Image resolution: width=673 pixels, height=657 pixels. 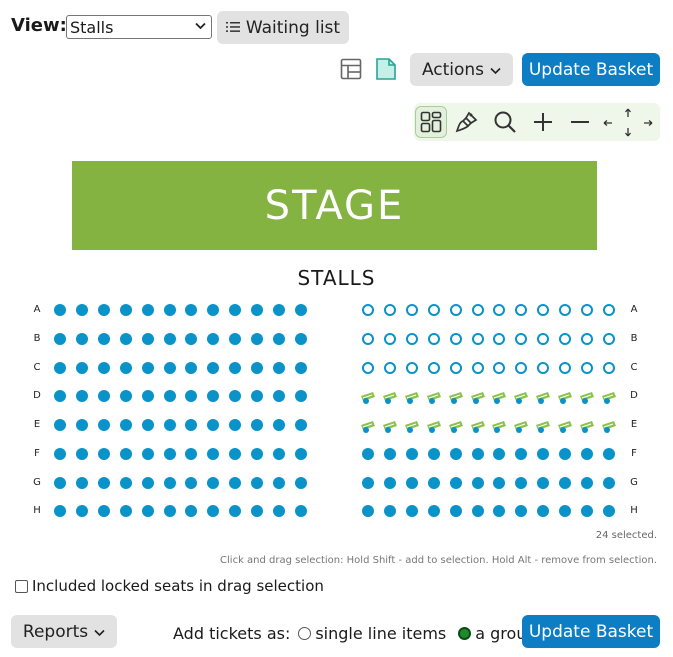 I want to click on minus-icon, so click(x=580, y=122).